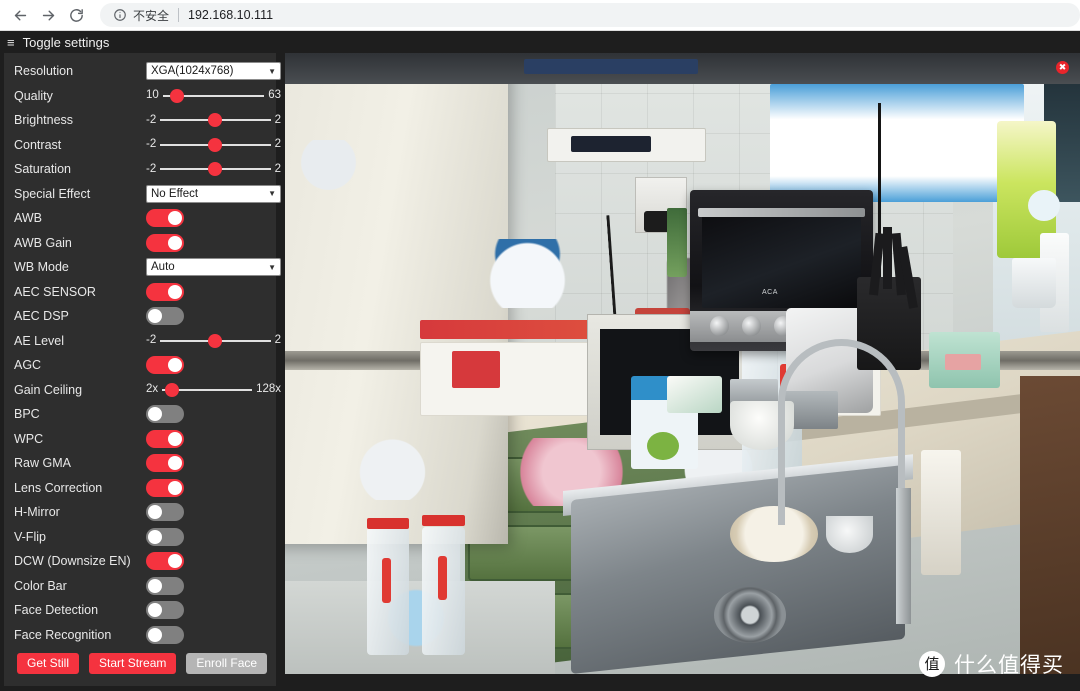  I want to click on setting-control: Auto ▼, so click(218, 267).